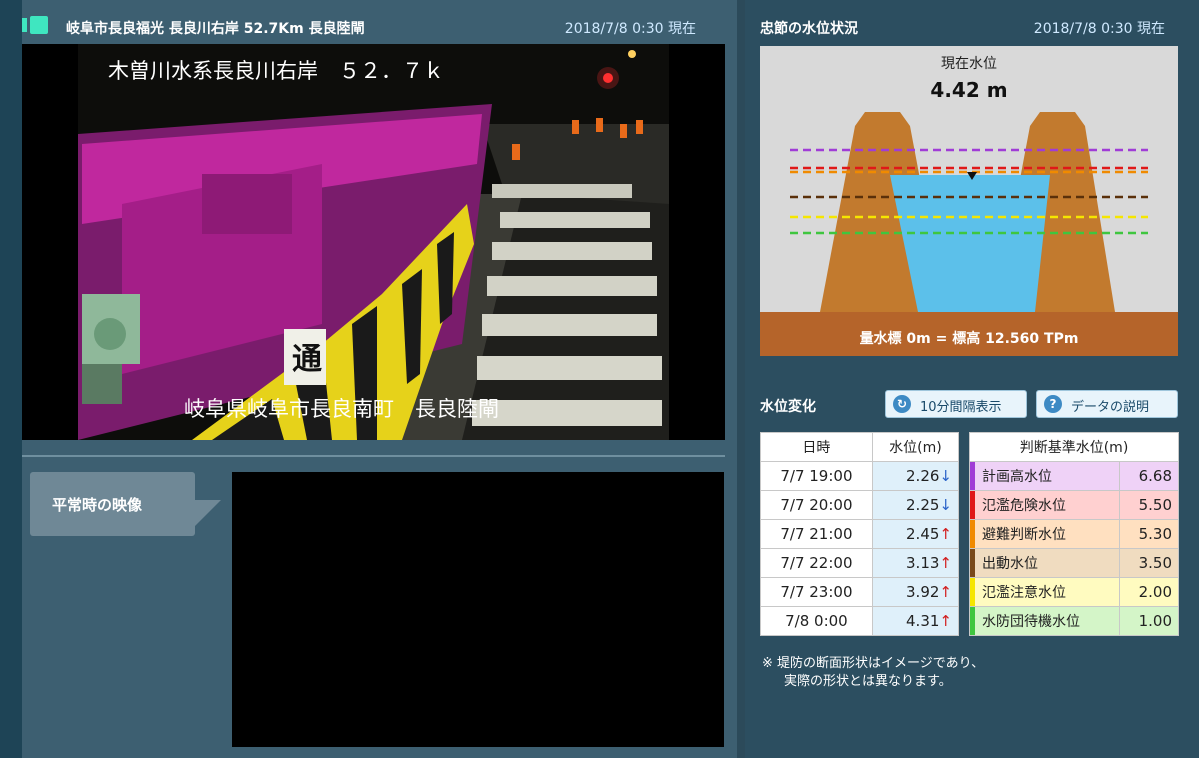 The width and height of the screenshot is (1199, 758). Describe the element at coordinates (1053, 404) in the screenshot. I see `help-icon: ?` at that location.